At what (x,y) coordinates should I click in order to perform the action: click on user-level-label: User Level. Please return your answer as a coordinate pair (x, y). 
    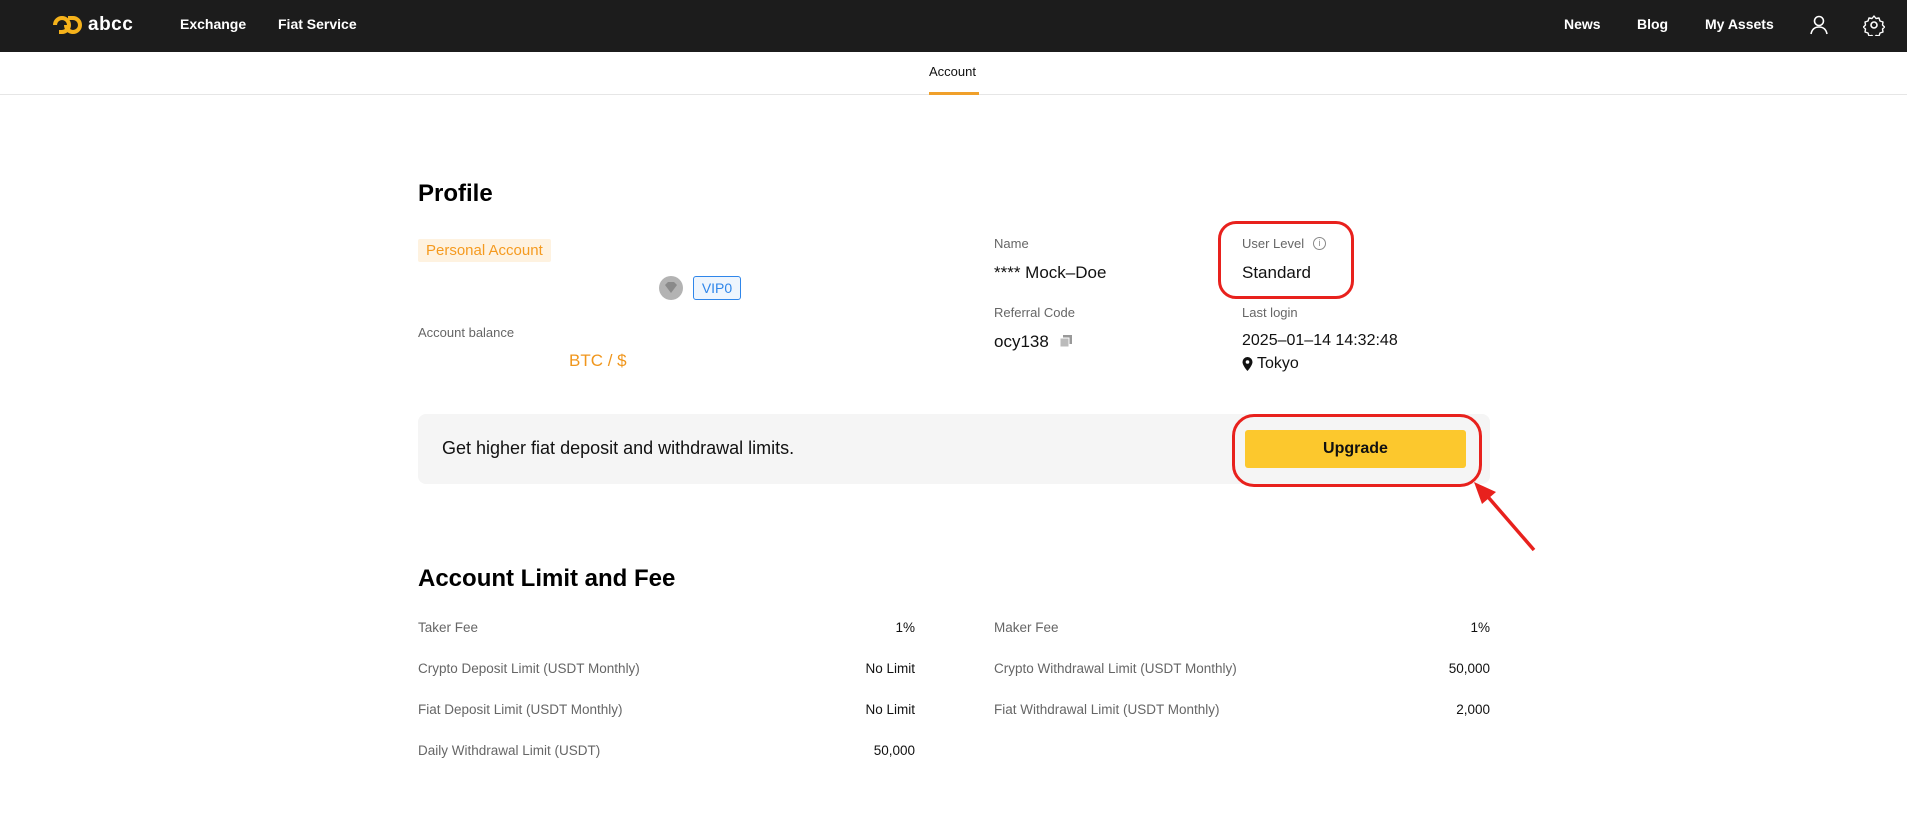
    Looking at the image, I should click on (1273, 243).